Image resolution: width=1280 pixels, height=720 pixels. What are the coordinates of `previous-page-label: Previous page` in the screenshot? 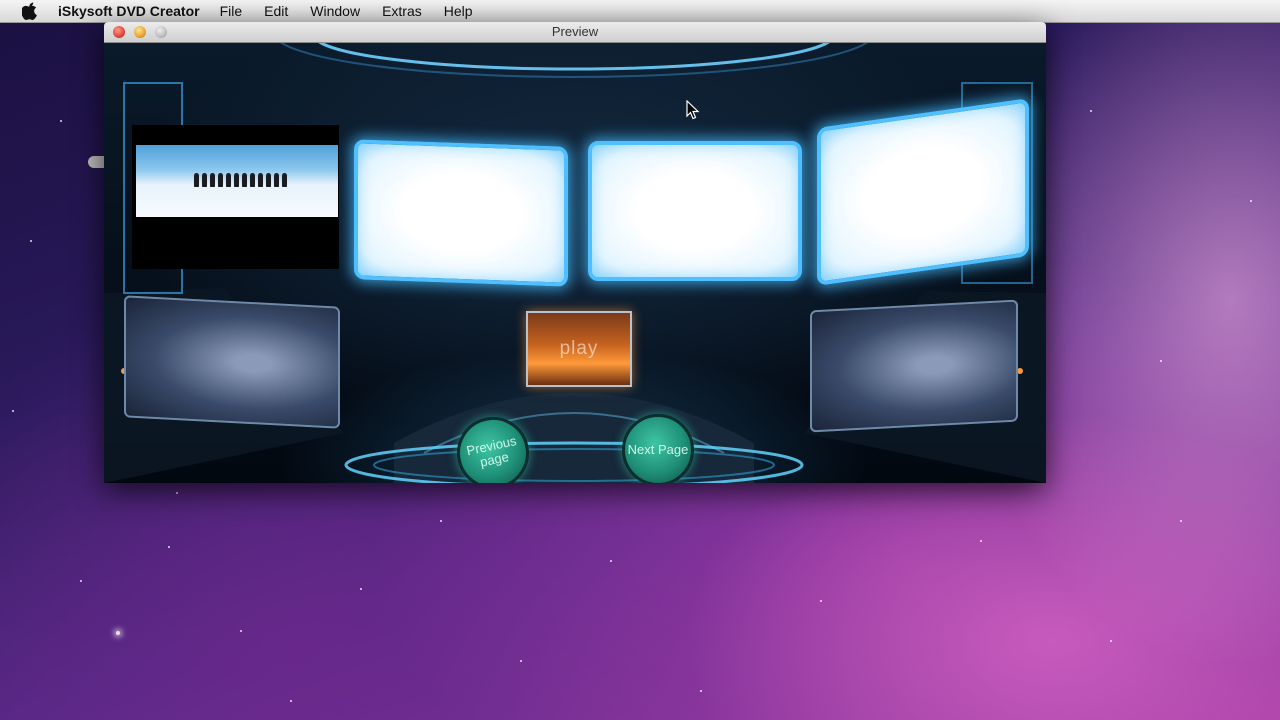 It's located at (493, 452).